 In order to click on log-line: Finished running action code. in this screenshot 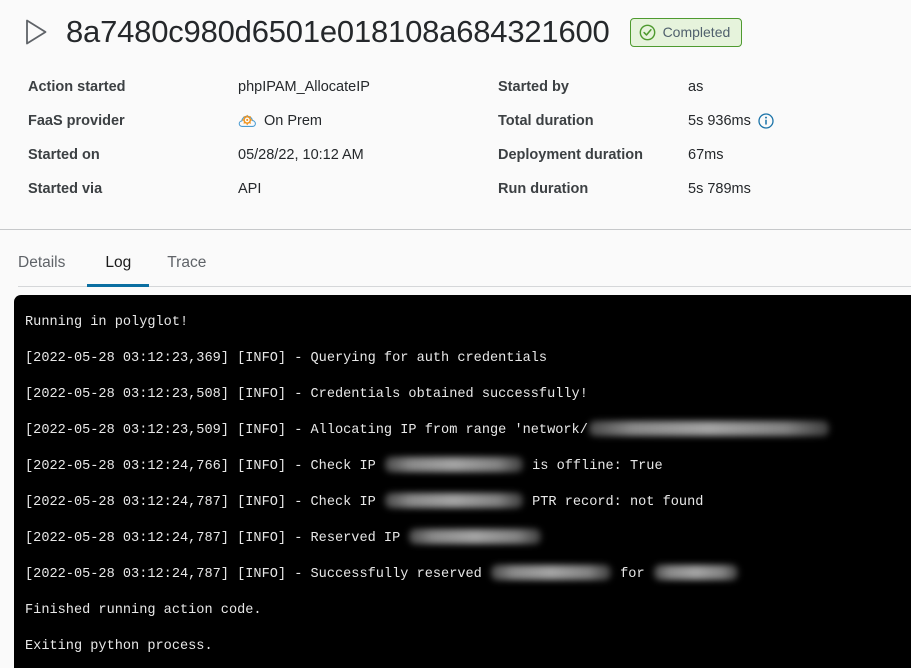, I will do `click(462, 611)`.